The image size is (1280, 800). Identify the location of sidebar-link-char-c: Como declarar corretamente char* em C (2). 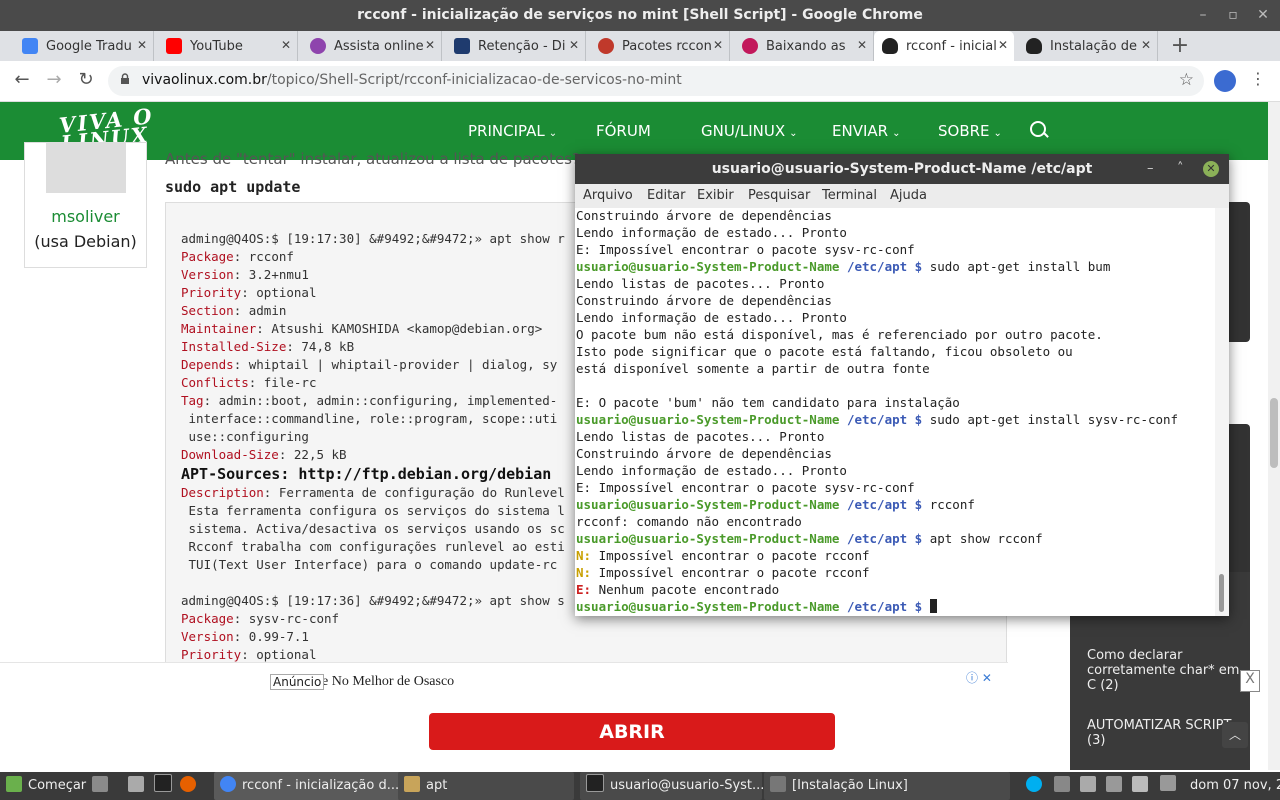
(1163, 670).